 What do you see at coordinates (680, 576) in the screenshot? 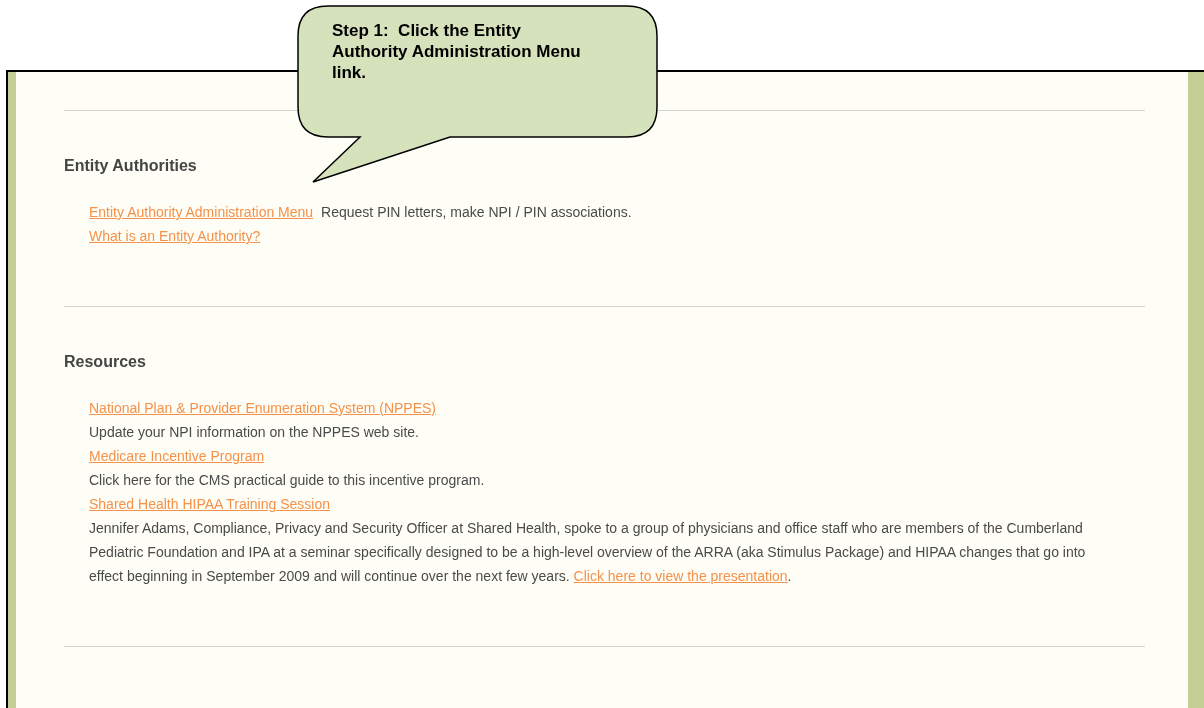
I see `presentation-link: Click here to view the presentation` at bounding box center [680, 576].